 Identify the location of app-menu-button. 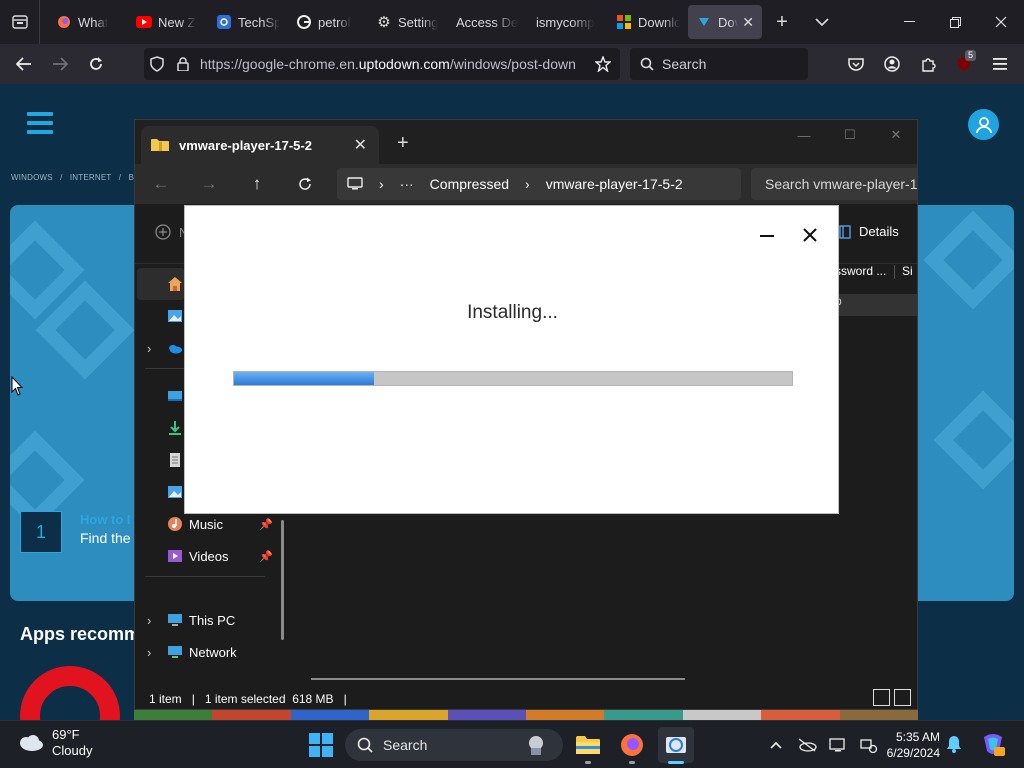
(1000, 64).